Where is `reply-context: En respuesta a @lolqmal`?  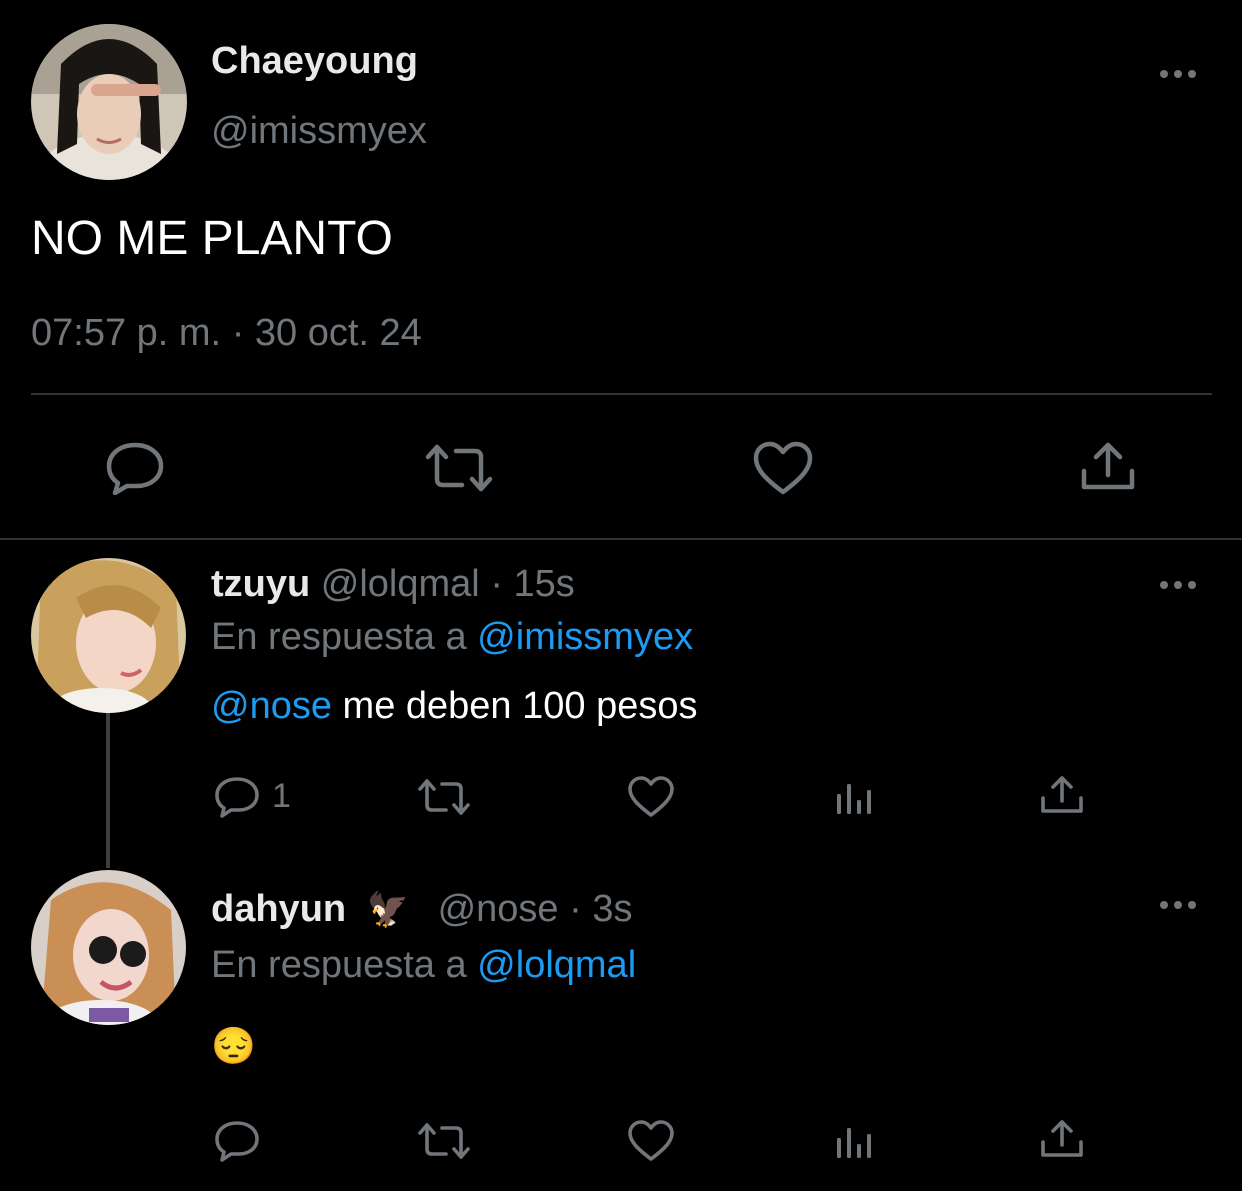 reply-context: En respuesta a @lolqmal is located at coordinates (423, 965).